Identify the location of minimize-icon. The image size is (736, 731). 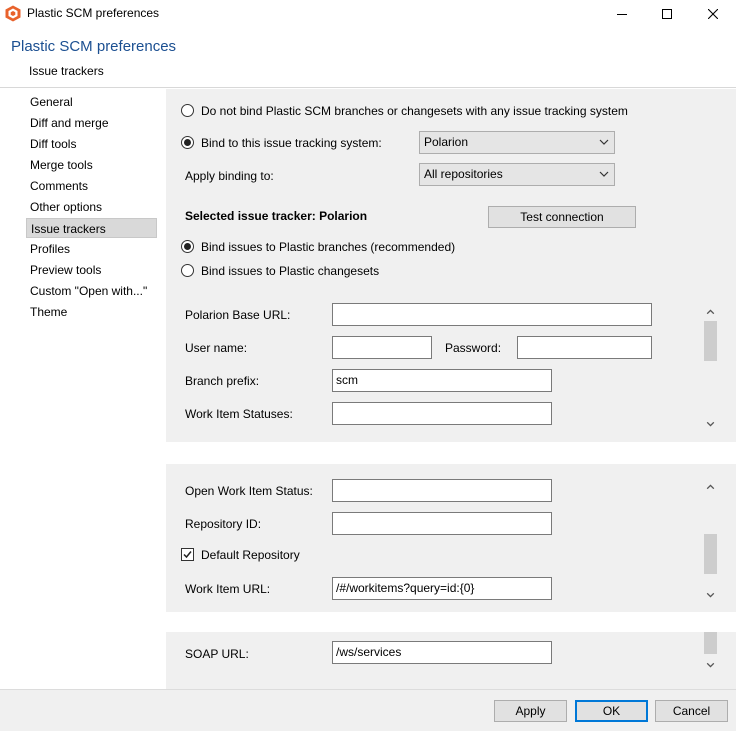
(622, 14).